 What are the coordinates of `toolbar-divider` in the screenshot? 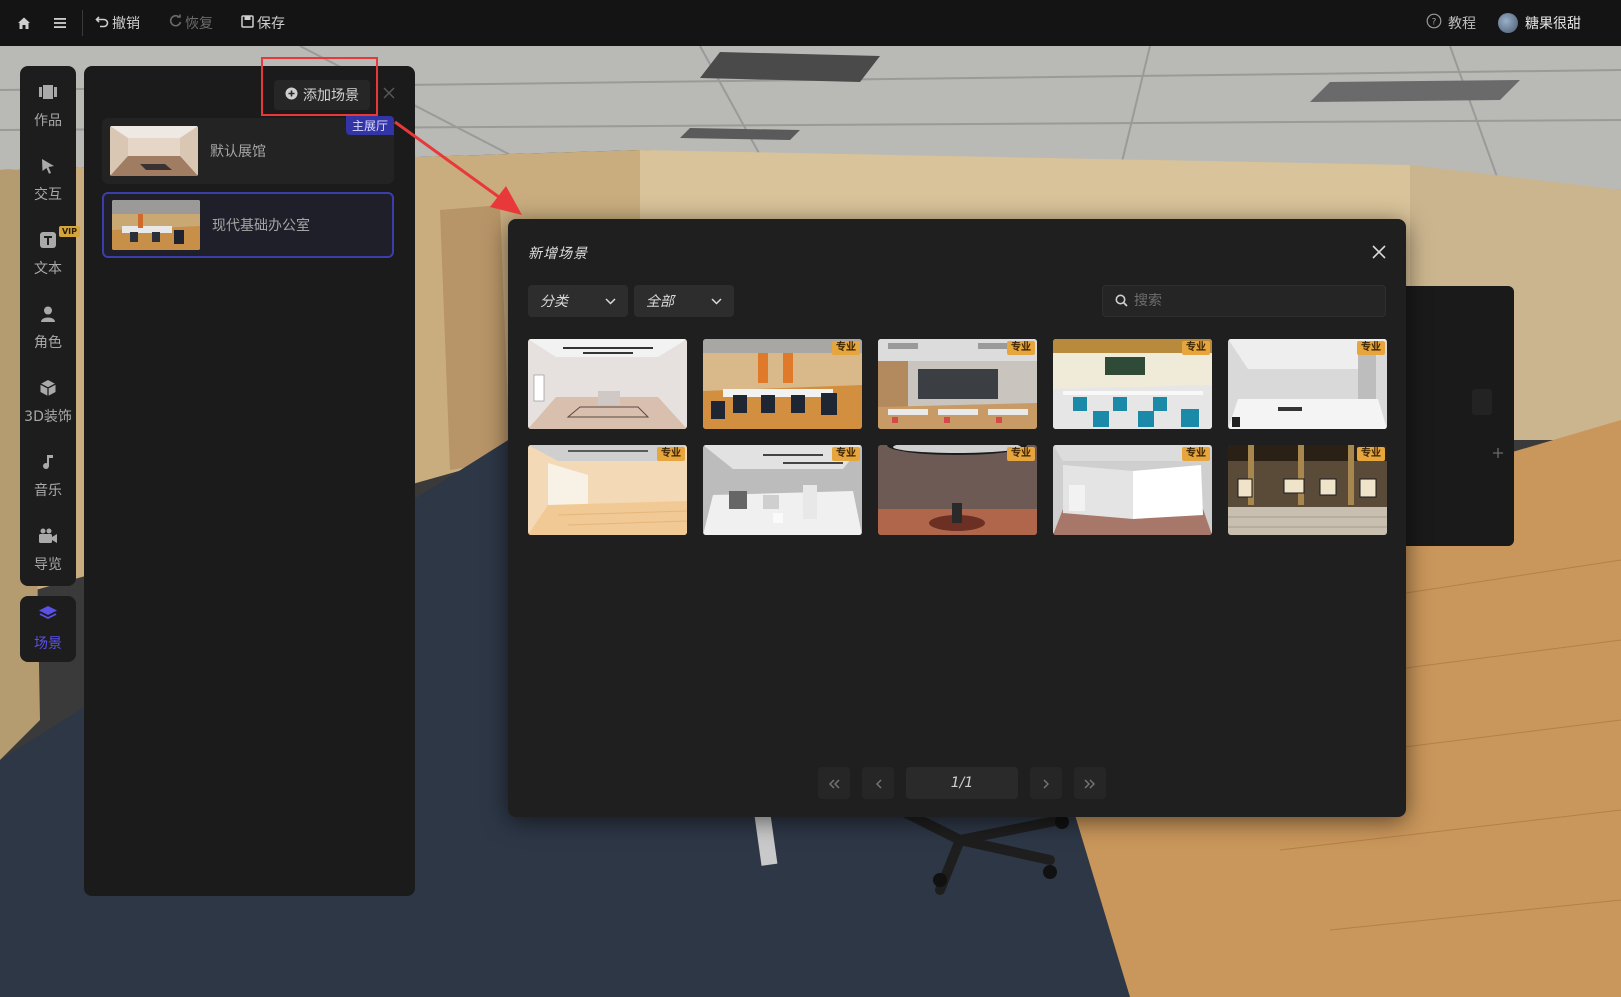 It's located at (82, 23).